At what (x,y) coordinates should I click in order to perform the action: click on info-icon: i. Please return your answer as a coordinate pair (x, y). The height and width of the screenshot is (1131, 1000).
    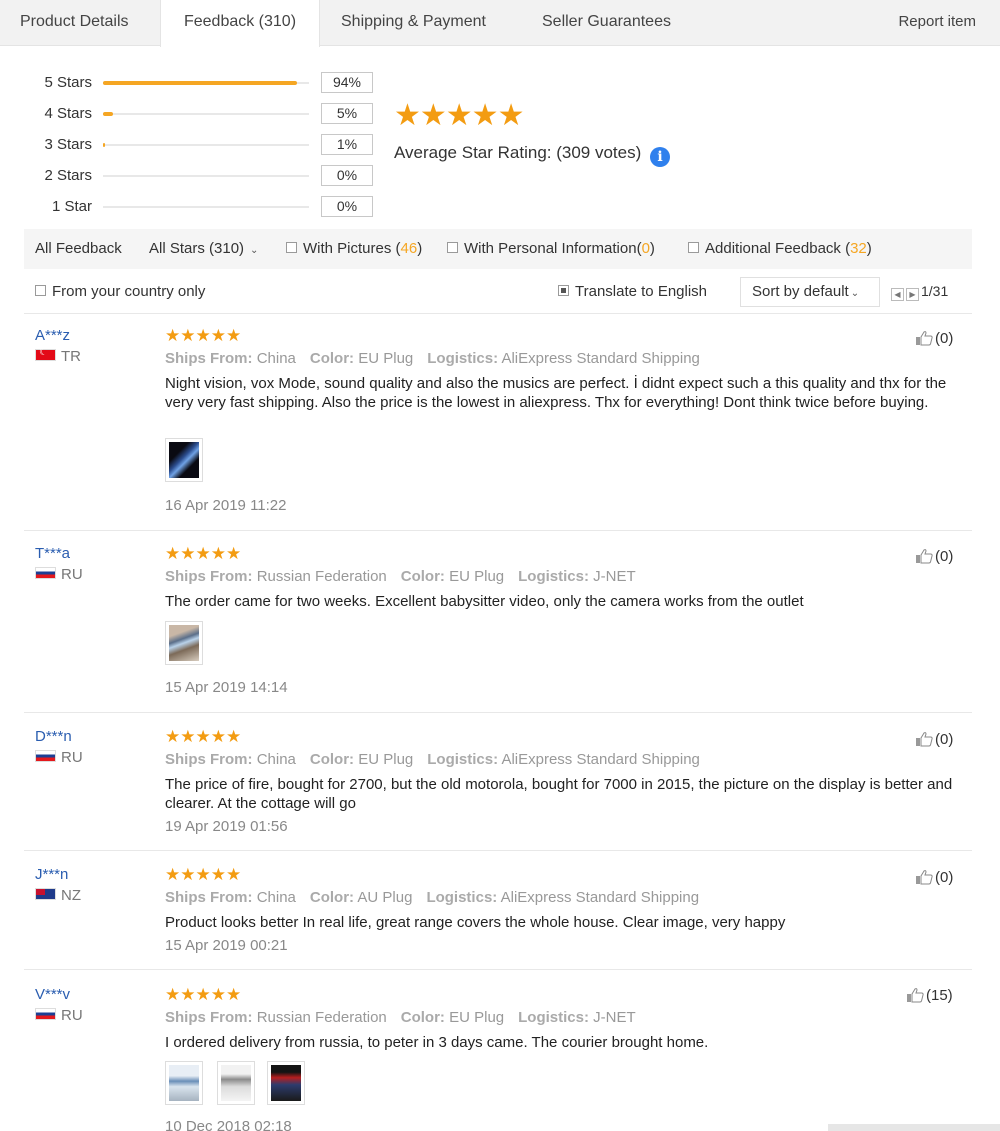
    Looking at the image, I should click on (660, 157).